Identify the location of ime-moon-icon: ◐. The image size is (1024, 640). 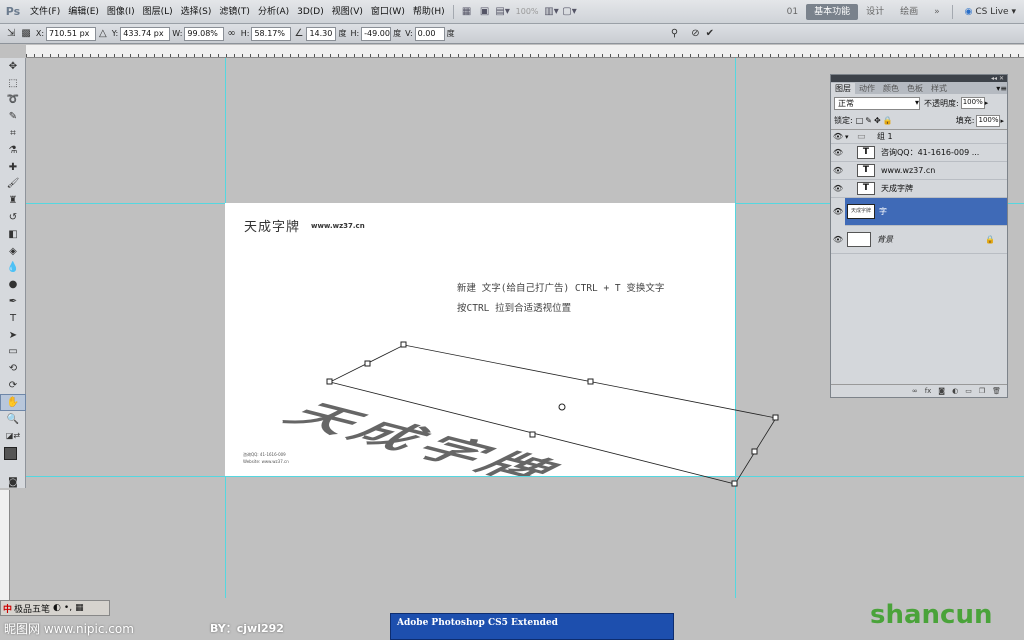
(57, 608).